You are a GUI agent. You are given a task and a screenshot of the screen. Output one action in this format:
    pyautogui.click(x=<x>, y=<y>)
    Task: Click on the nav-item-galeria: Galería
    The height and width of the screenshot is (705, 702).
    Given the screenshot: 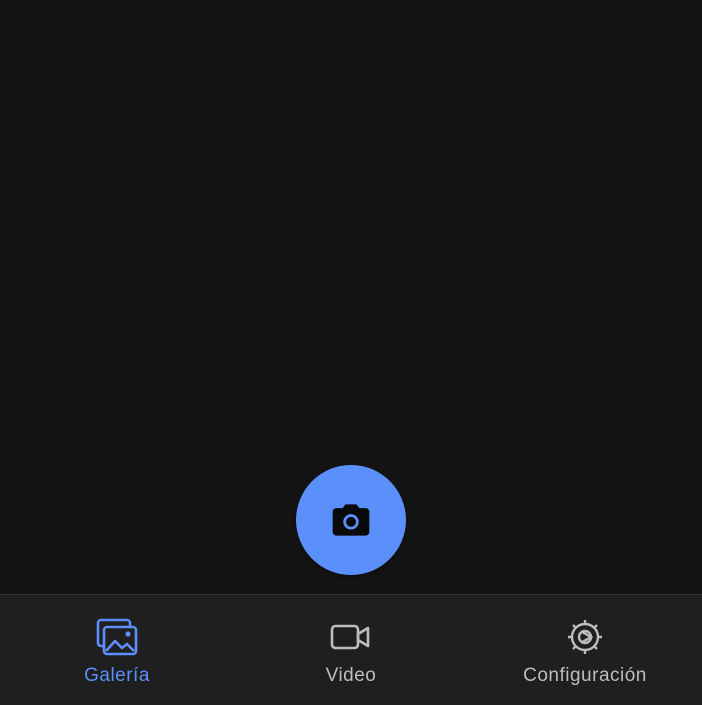 What is the action you would take?
    pyautogui.click(x=117, y=650)
    